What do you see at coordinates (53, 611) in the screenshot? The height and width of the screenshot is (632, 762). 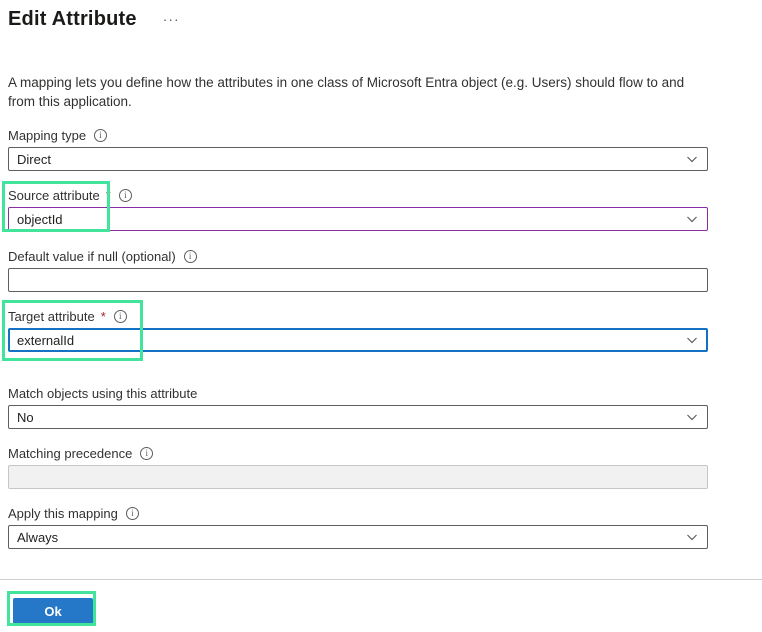 I see `ok-button: Ok` at bounding box center [53, 611].